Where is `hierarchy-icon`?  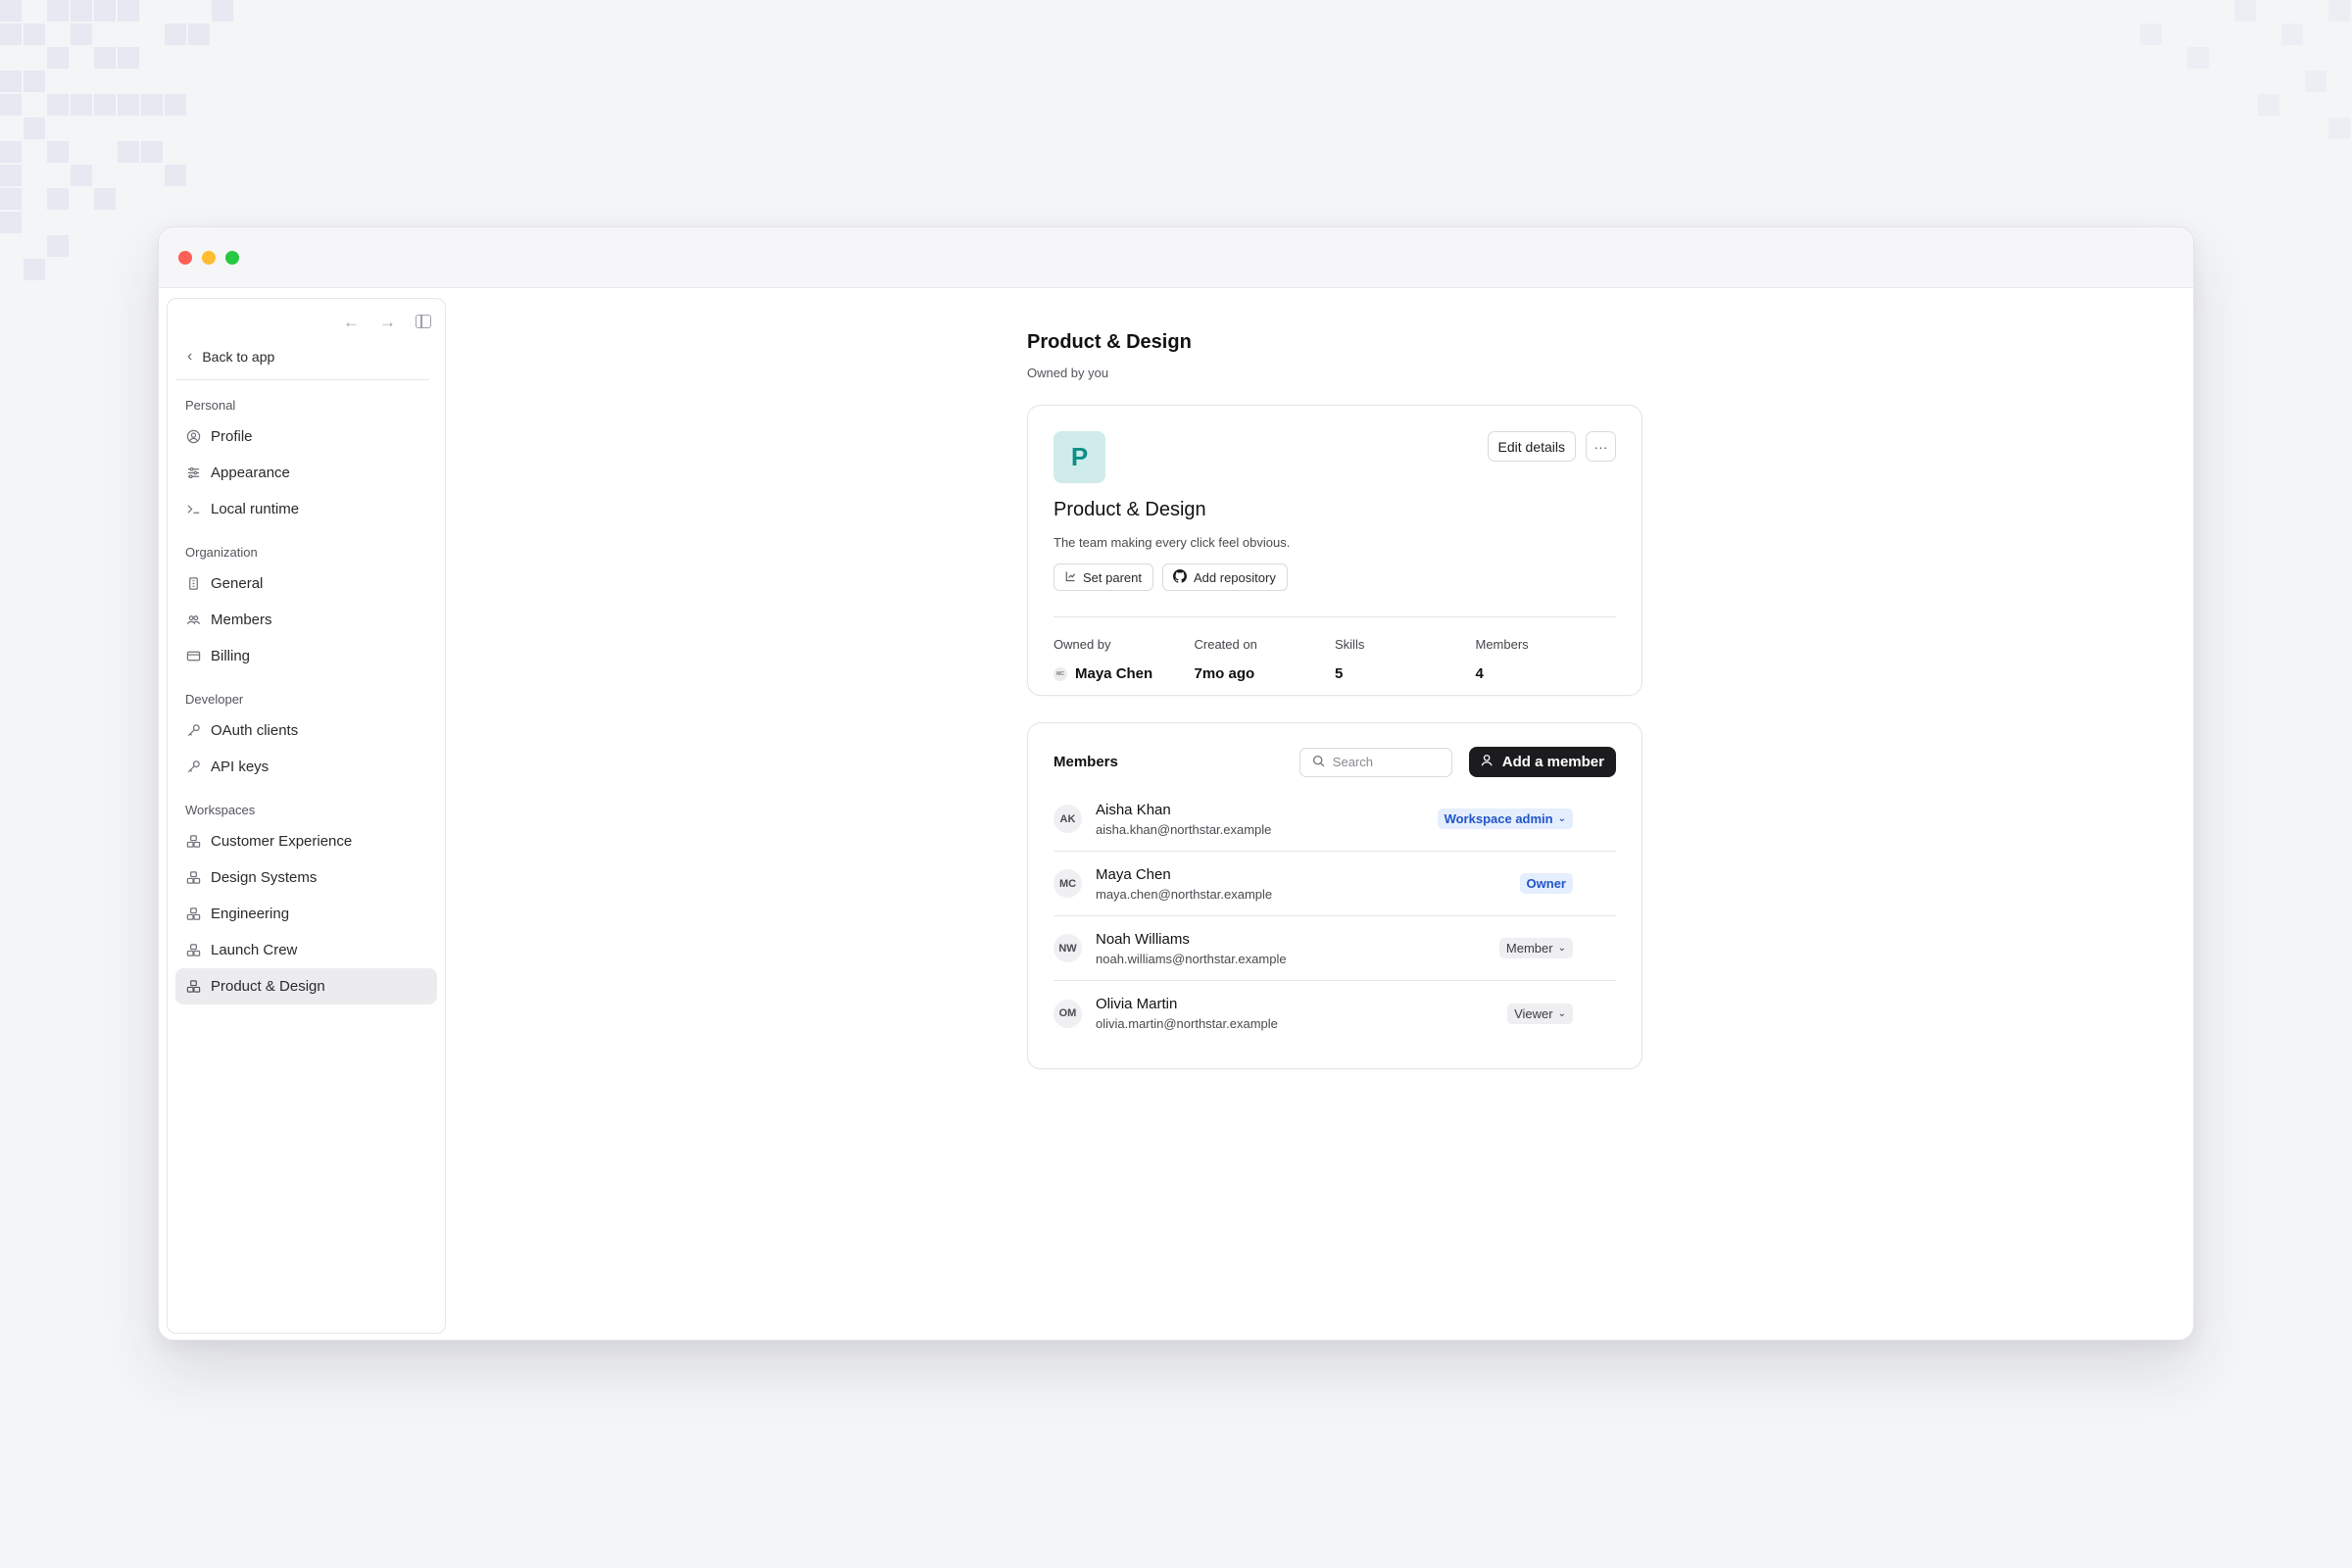
hierarchy-icon is located at coordinates (1070, 577).